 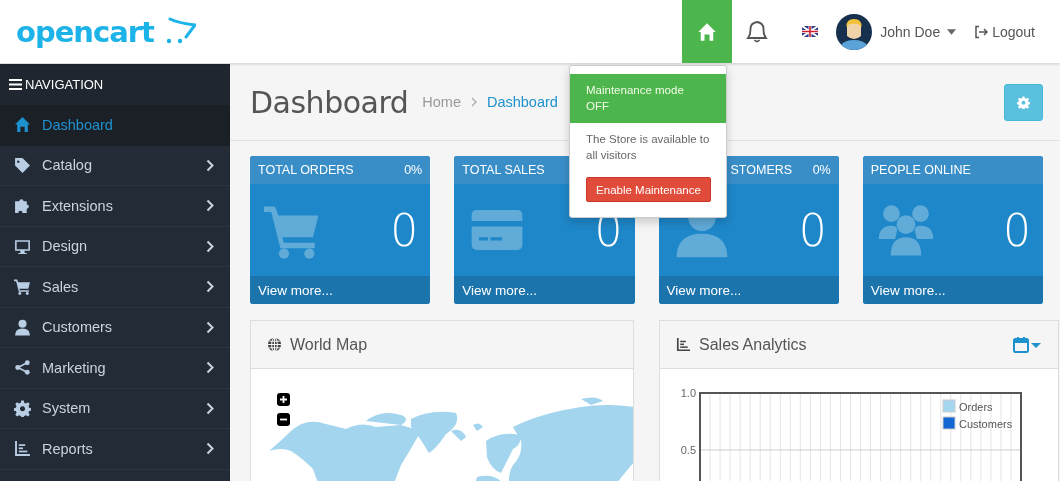 I want to click on flag-icon, so click(x=810, y=31).